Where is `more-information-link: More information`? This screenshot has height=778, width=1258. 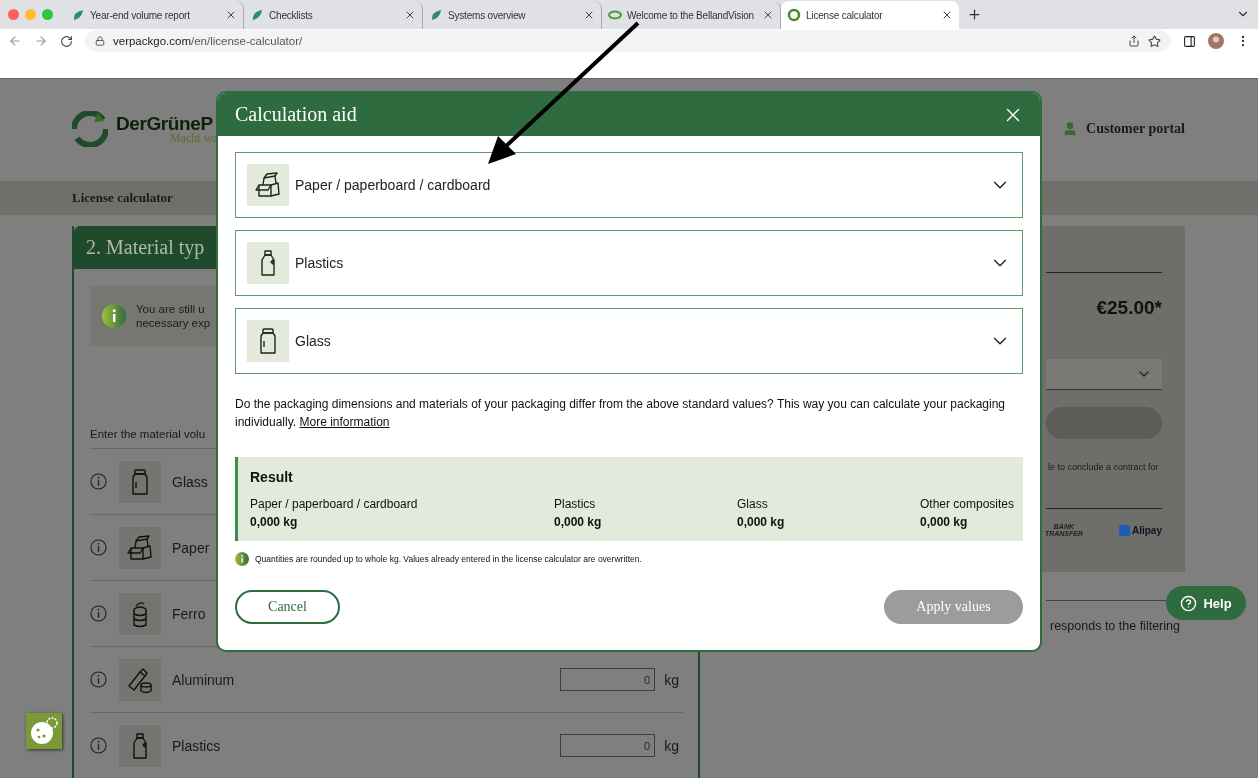 more-information-link: More information is located at coordinates (344, 422).